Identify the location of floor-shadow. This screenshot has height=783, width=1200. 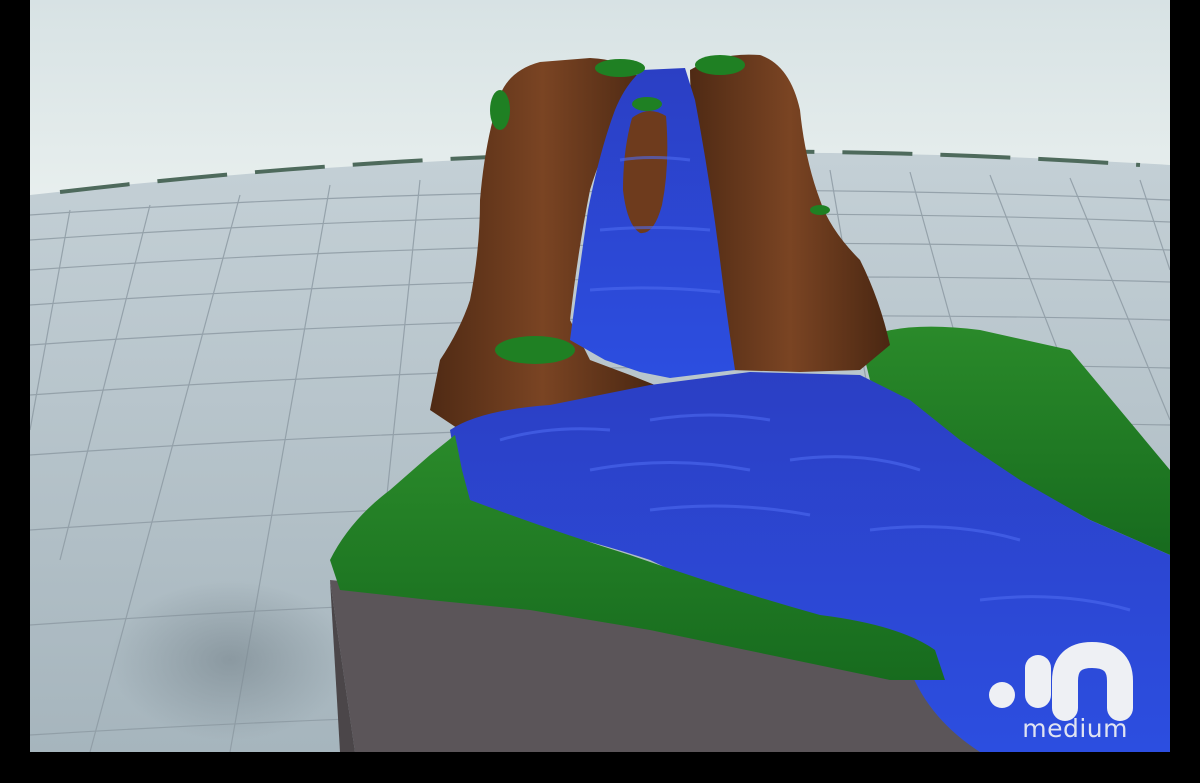
(230, 660).